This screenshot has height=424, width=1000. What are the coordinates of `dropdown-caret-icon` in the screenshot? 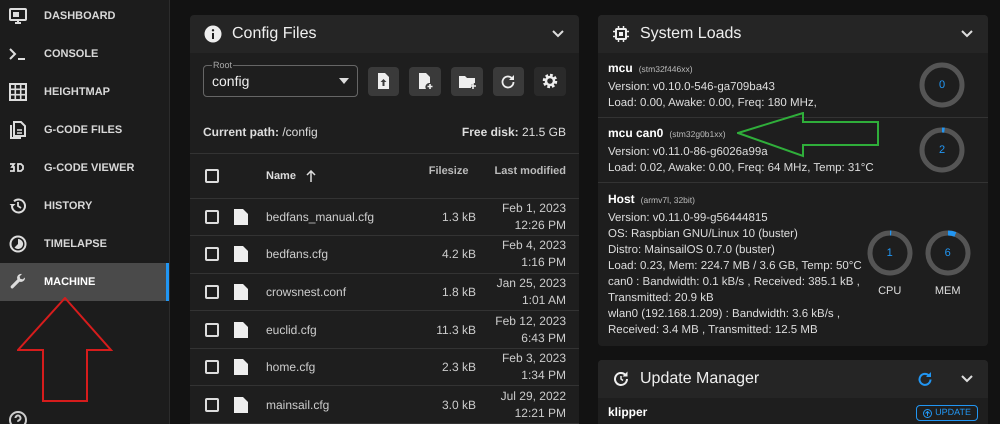 It's located at (343, 81).